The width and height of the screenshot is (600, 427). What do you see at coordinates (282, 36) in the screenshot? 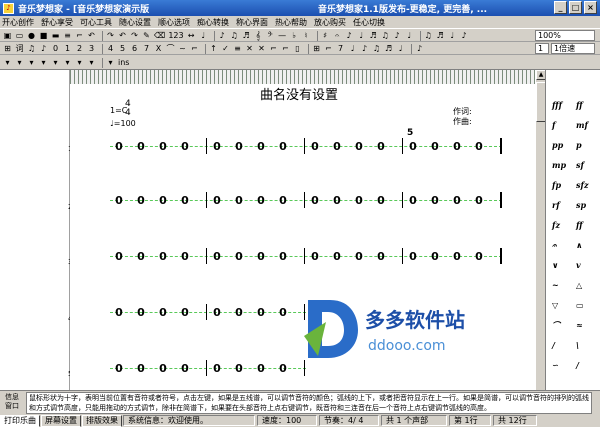
I see `toolbar-button: —` at bounding box center [282, 36].